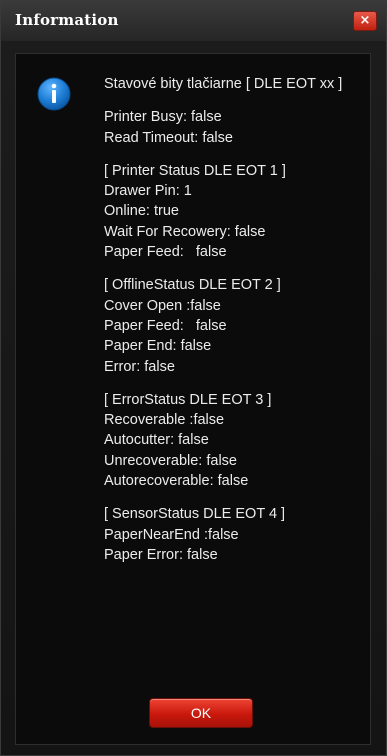 This screenshot has width=387, height=756. I want to click on printer-busy-line: Printer Busy: false, so click(163, 117).